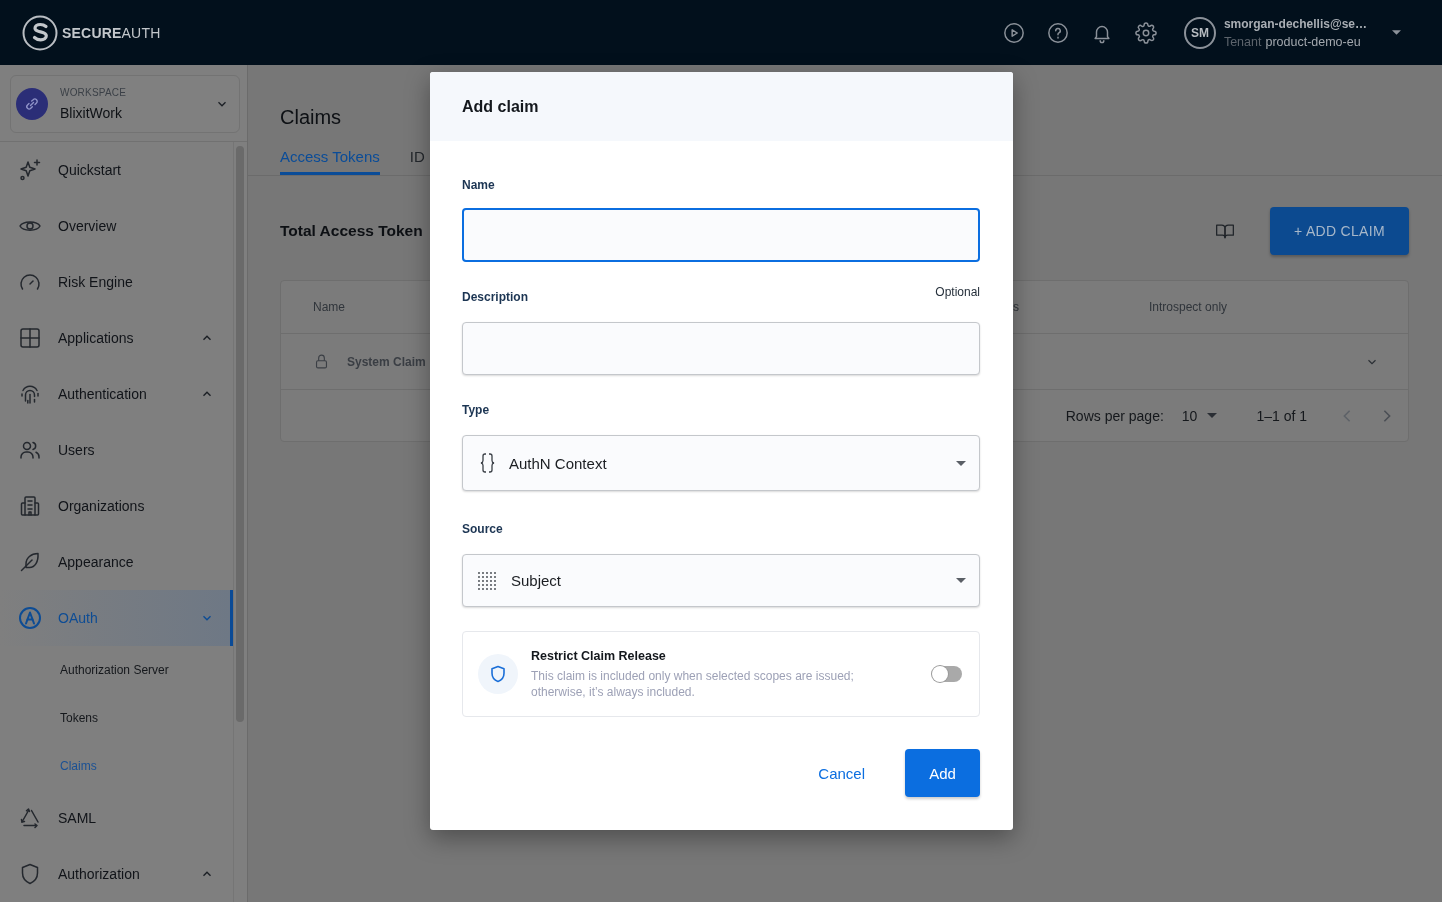  What do you see at coordinates (1145, 32) in the screenshot?
I see `settings-icon` at bounding box center [1145, 32].